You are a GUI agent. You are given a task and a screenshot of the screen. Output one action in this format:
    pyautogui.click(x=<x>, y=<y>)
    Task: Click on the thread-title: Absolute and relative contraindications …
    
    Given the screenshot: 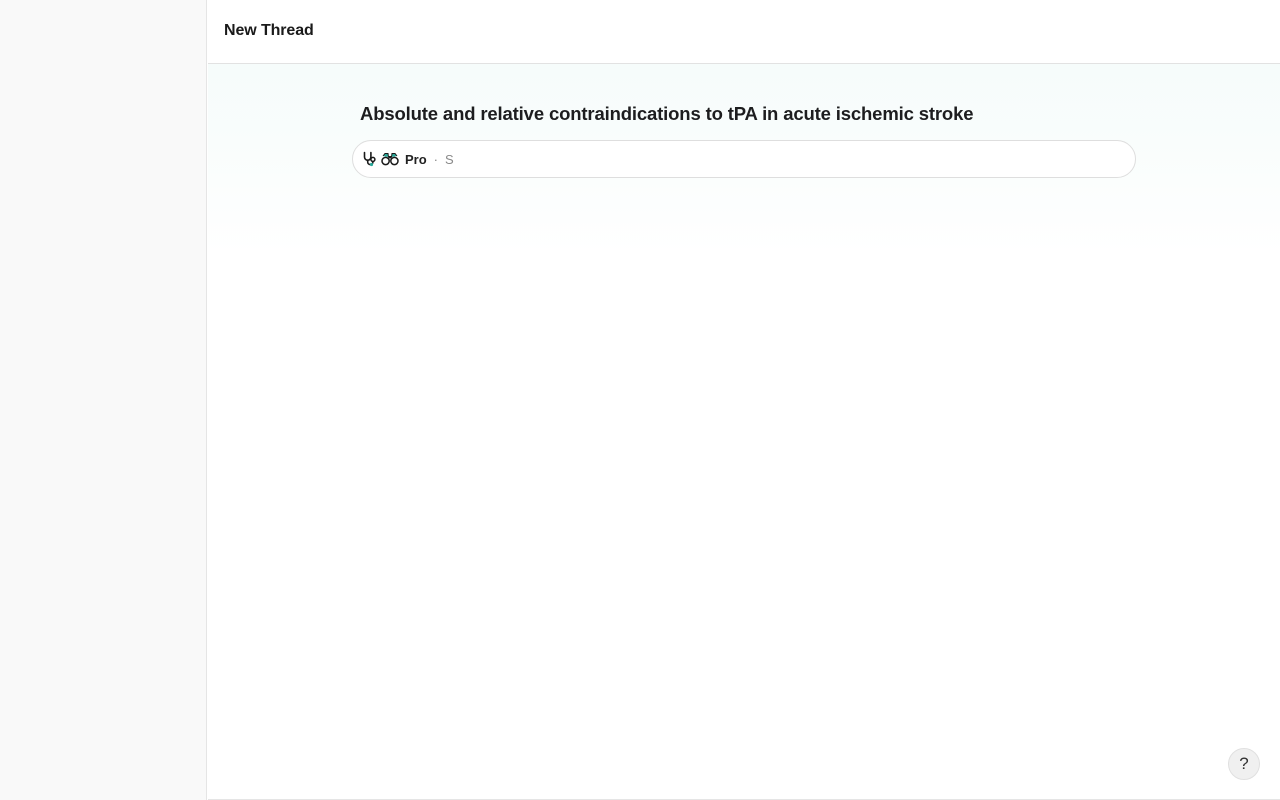 What is the action you would take?
    pyautogui.click(x=667, y=113)
    